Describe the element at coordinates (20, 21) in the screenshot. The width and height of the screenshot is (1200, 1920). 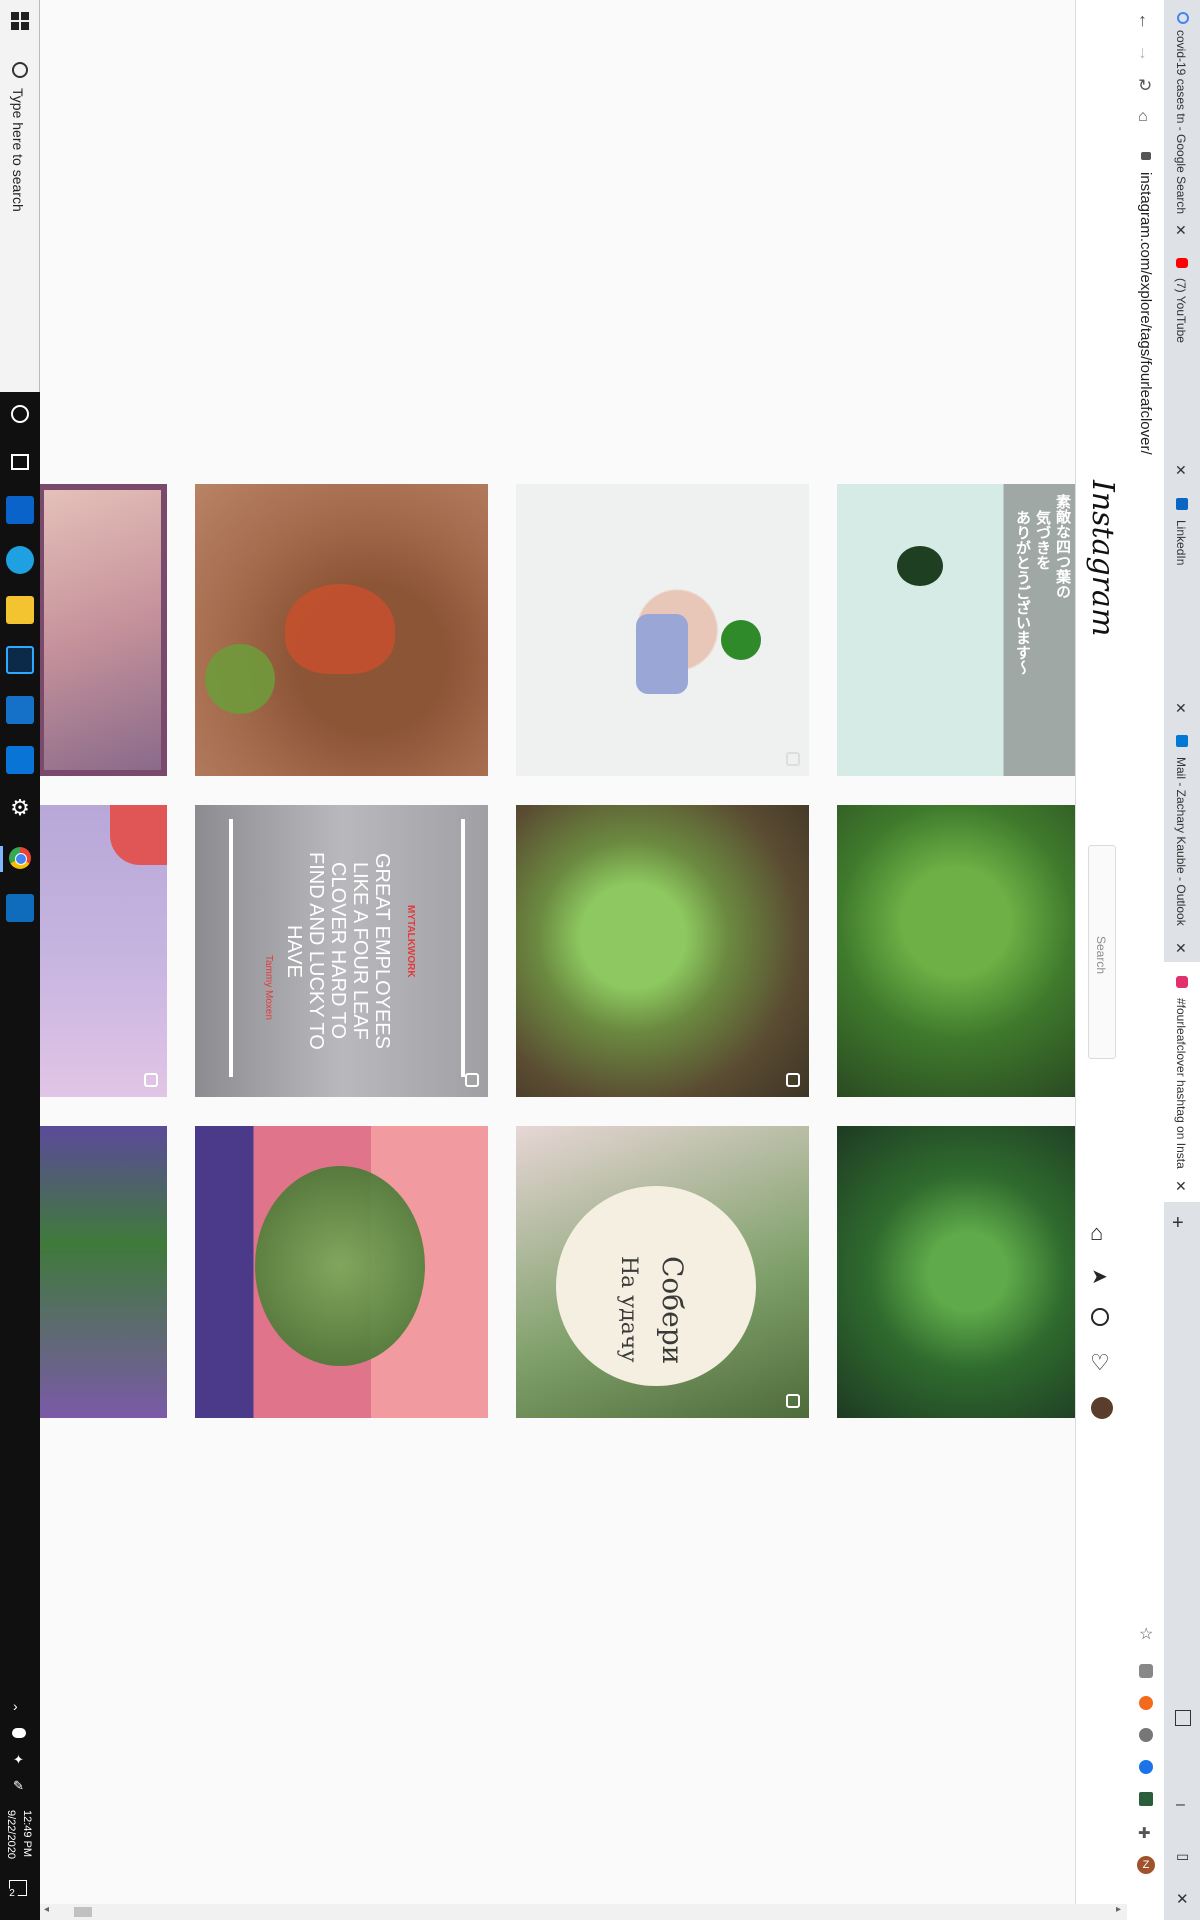
I see `start-icon` at that location.